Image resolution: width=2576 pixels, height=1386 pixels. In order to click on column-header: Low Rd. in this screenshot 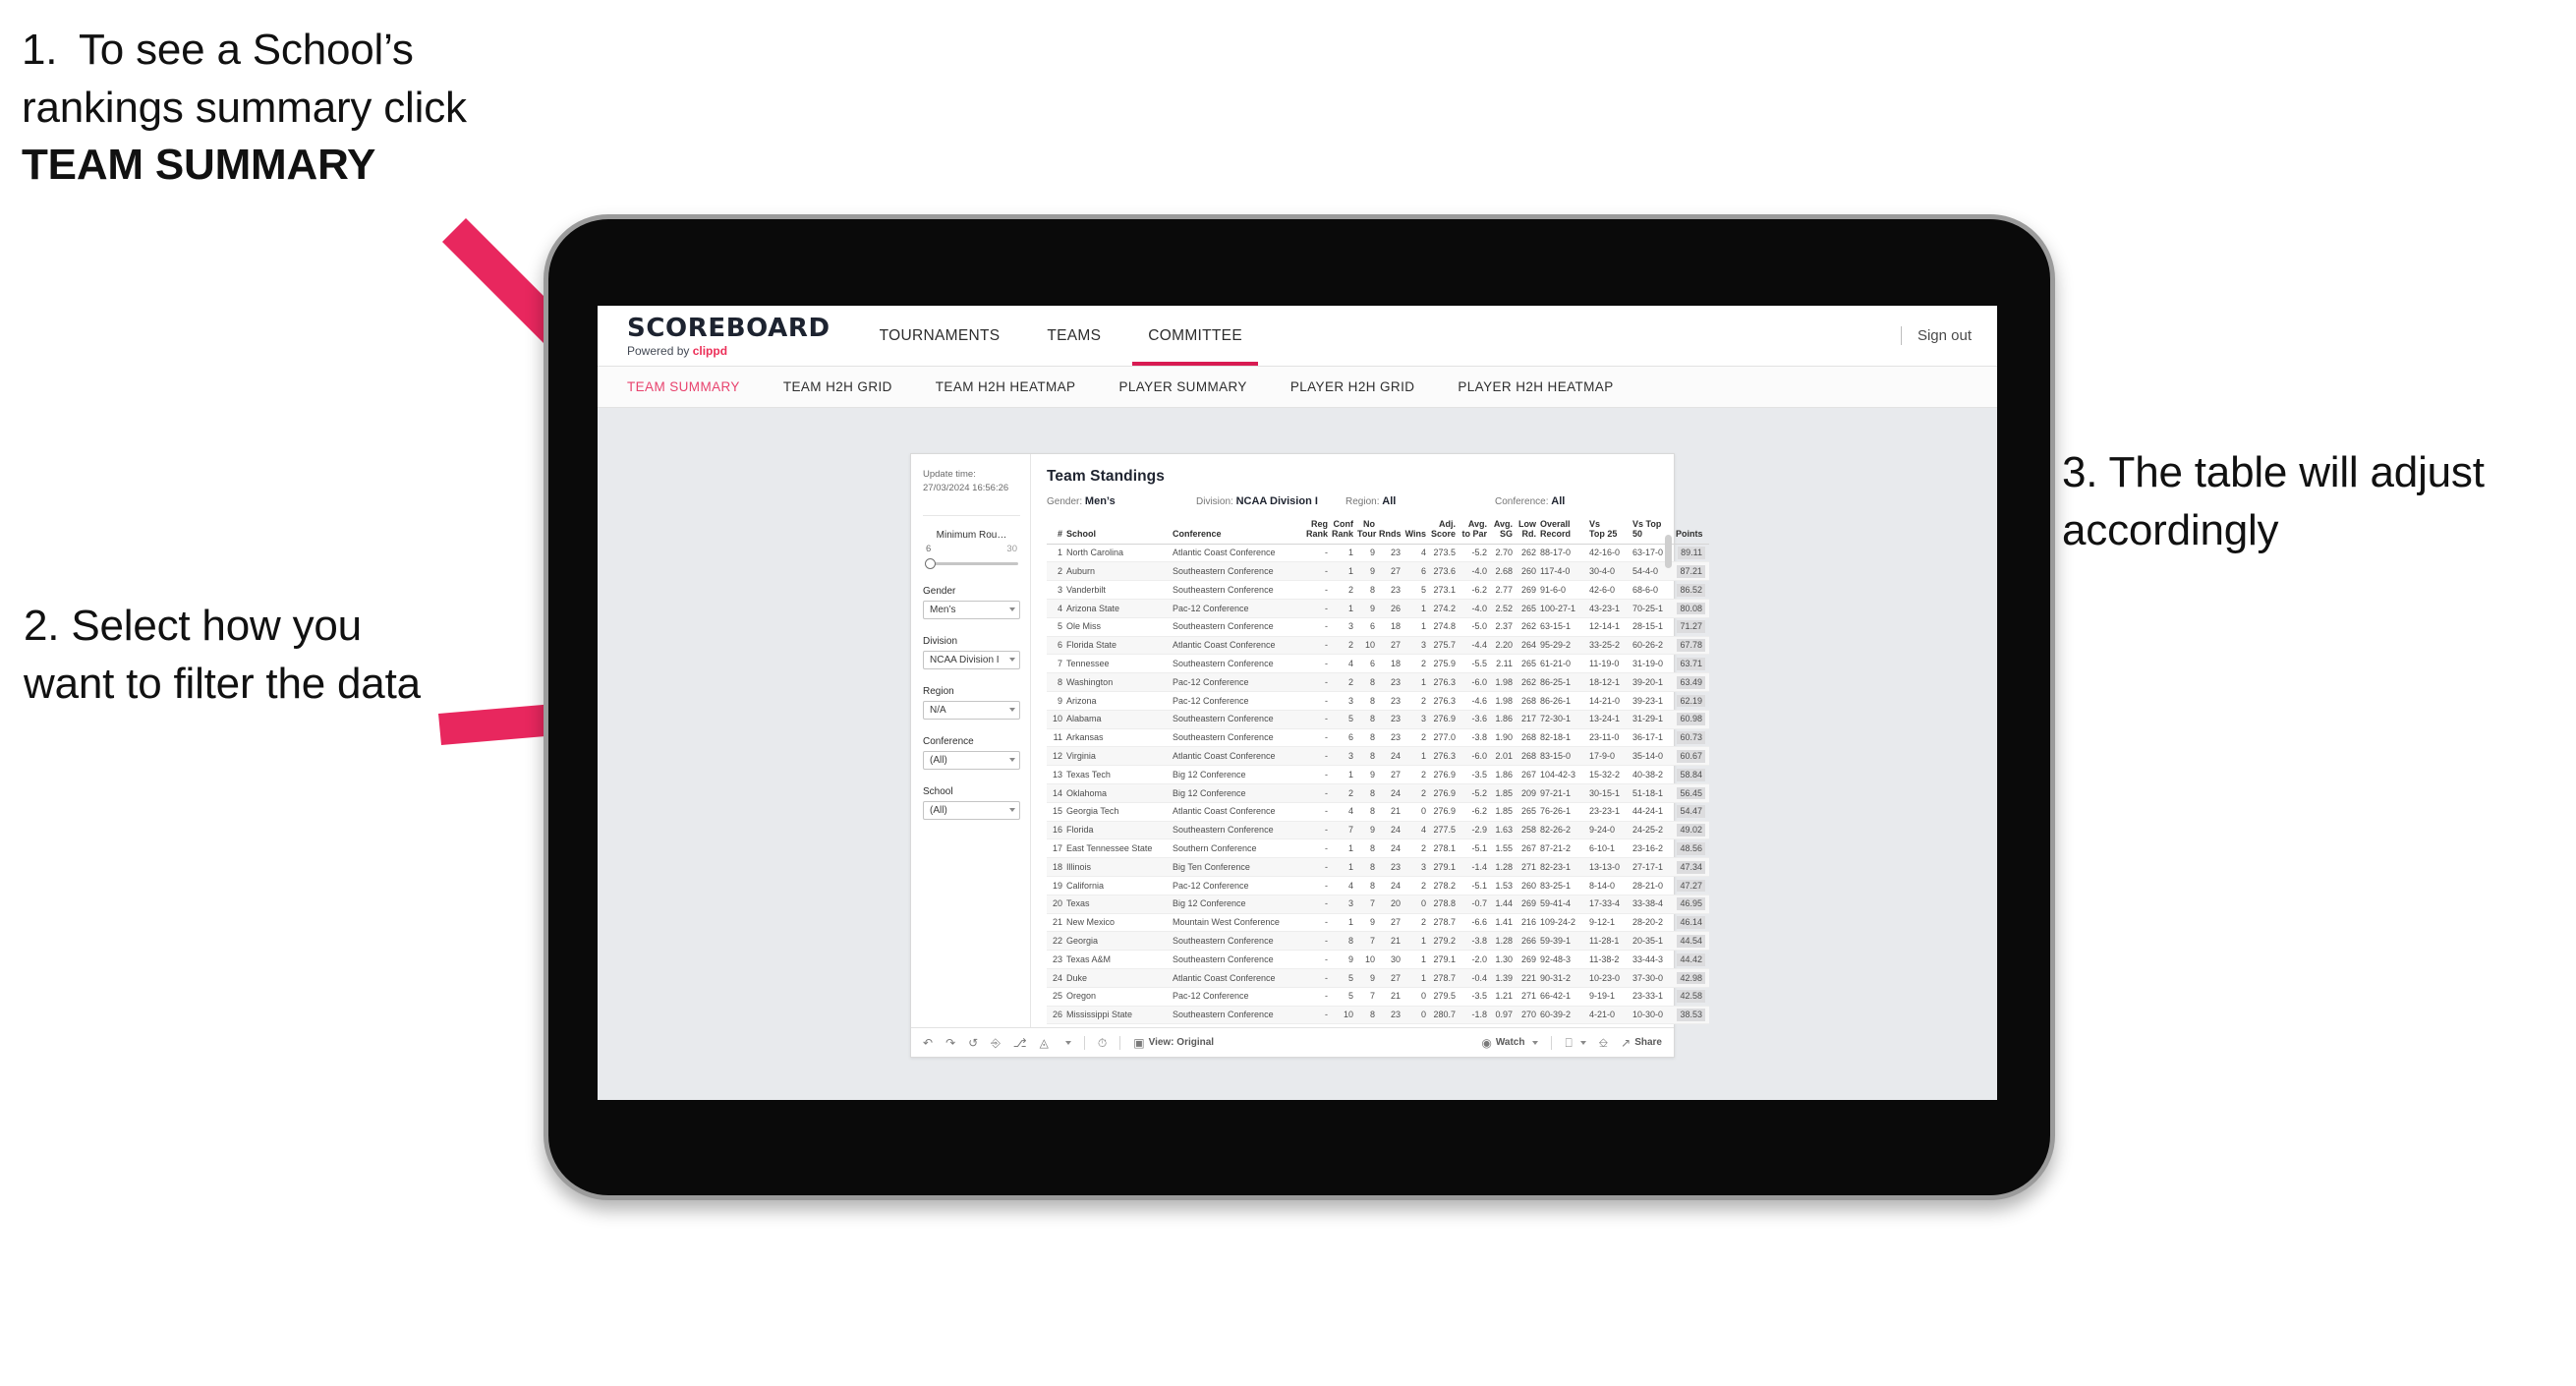, I will do `click(1527, 532)`.